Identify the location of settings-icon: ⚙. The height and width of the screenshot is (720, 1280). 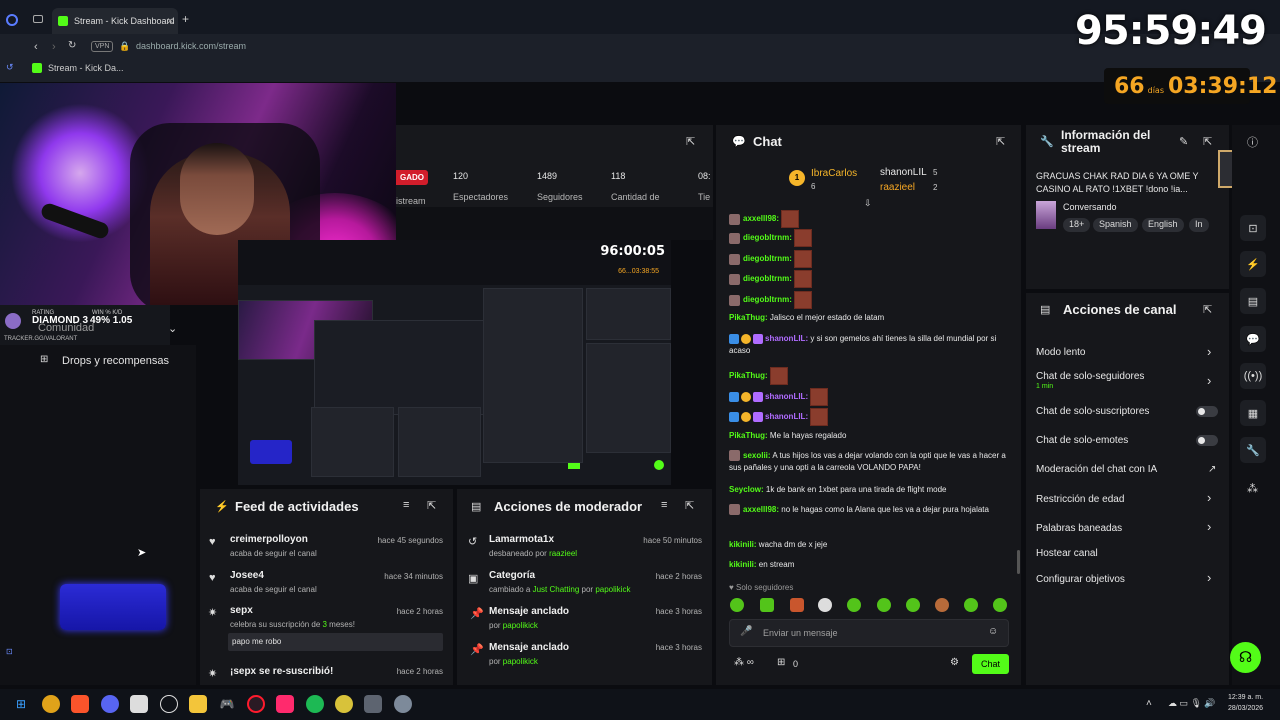
(954, 662).